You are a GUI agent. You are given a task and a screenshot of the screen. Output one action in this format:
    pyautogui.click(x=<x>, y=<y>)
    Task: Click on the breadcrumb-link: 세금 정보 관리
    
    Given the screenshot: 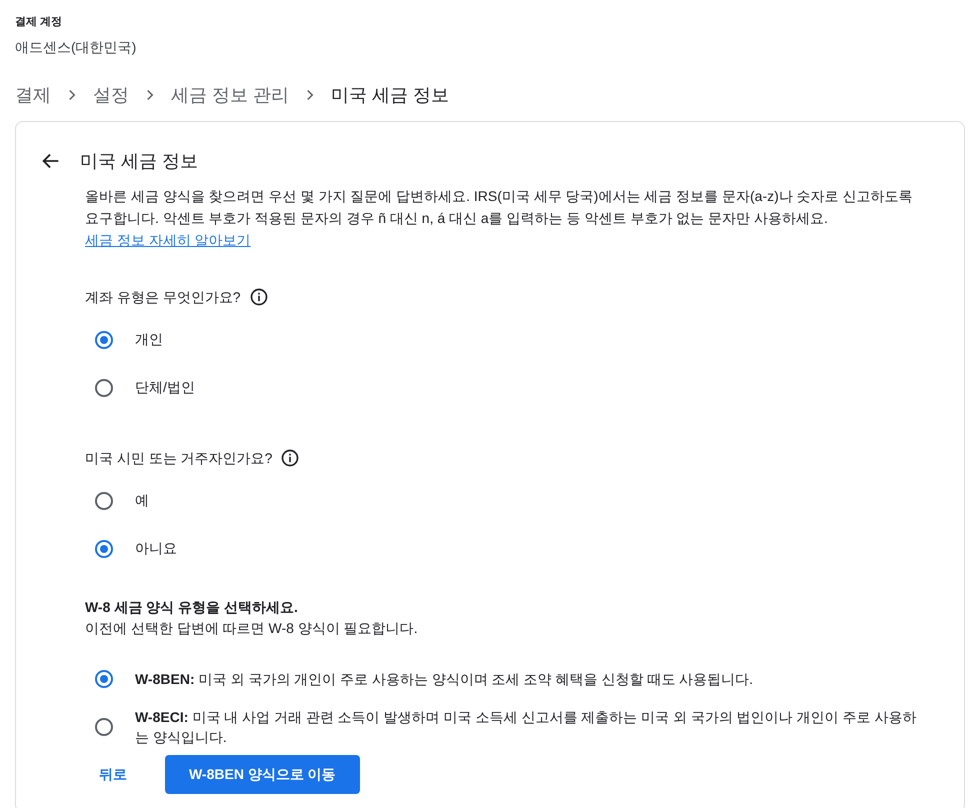 What is the action you would take?
    pyautogui.click(x=230, y=95)
    